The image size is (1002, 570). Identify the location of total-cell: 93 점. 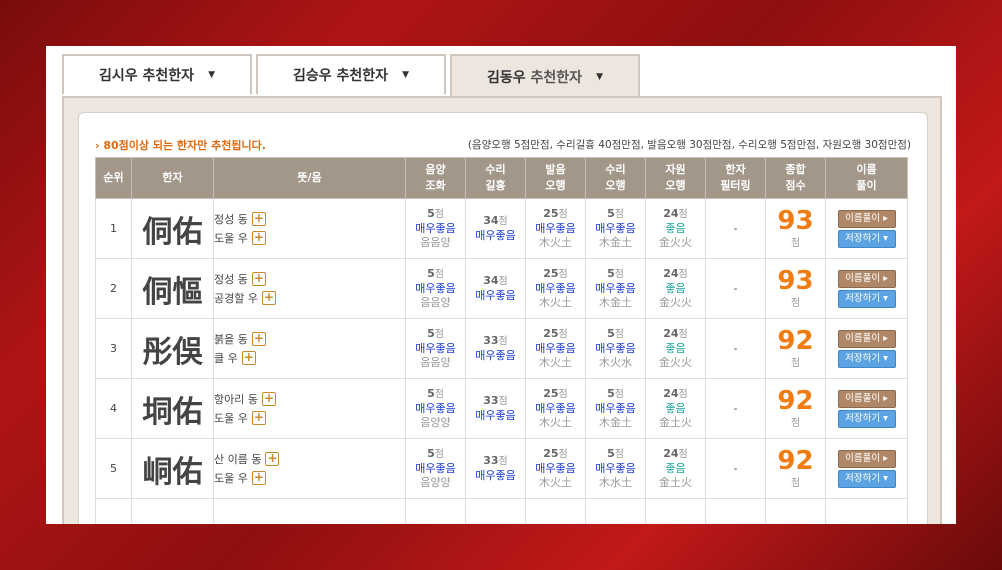
(795, 288).